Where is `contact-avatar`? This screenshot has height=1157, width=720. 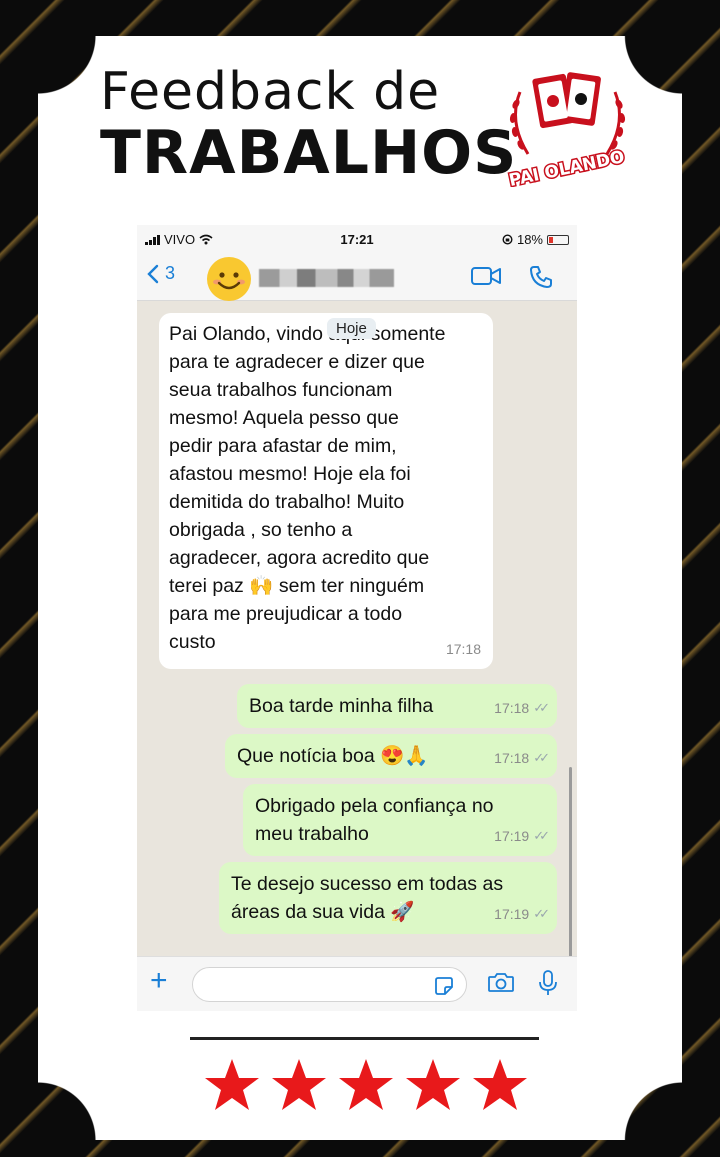
contact-avatar is located at coordinates (229, 279).